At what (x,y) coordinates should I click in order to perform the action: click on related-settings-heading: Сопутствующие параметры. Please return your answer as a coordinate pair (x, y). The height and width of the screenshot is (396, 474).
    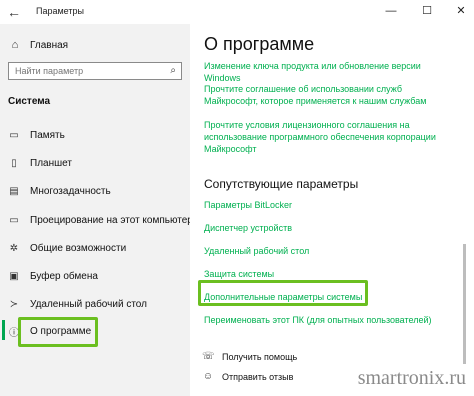
    Looking at the image, I should click on (281, 184).